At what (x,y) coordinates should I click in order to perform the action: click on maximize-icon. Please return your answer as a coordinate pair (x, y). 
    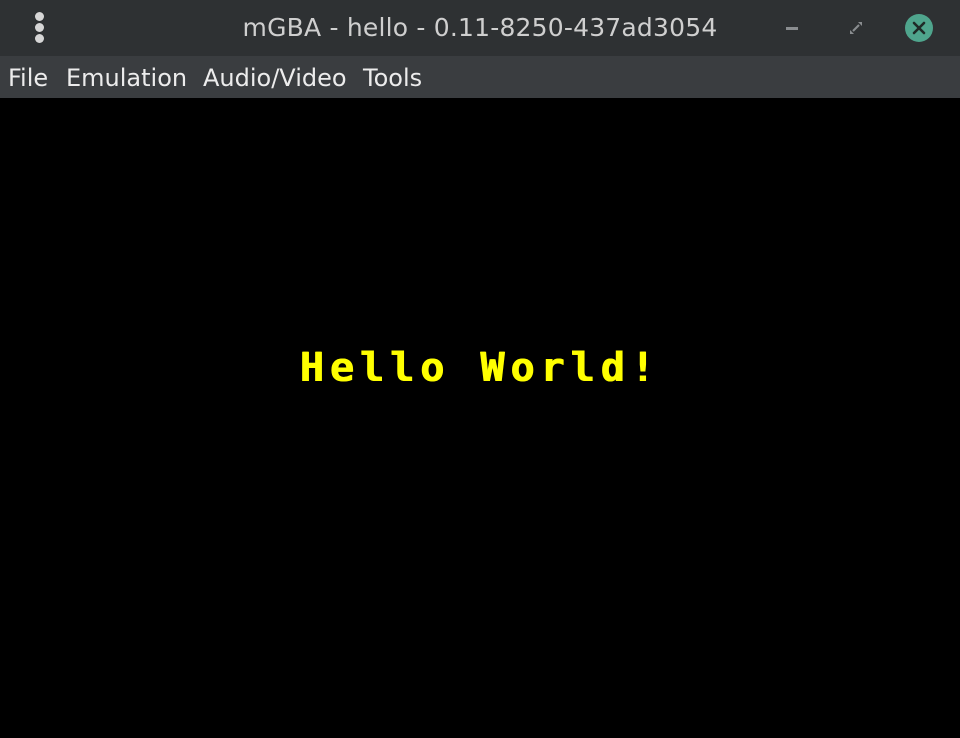
    Looking at the image, I should click on (856, 28).